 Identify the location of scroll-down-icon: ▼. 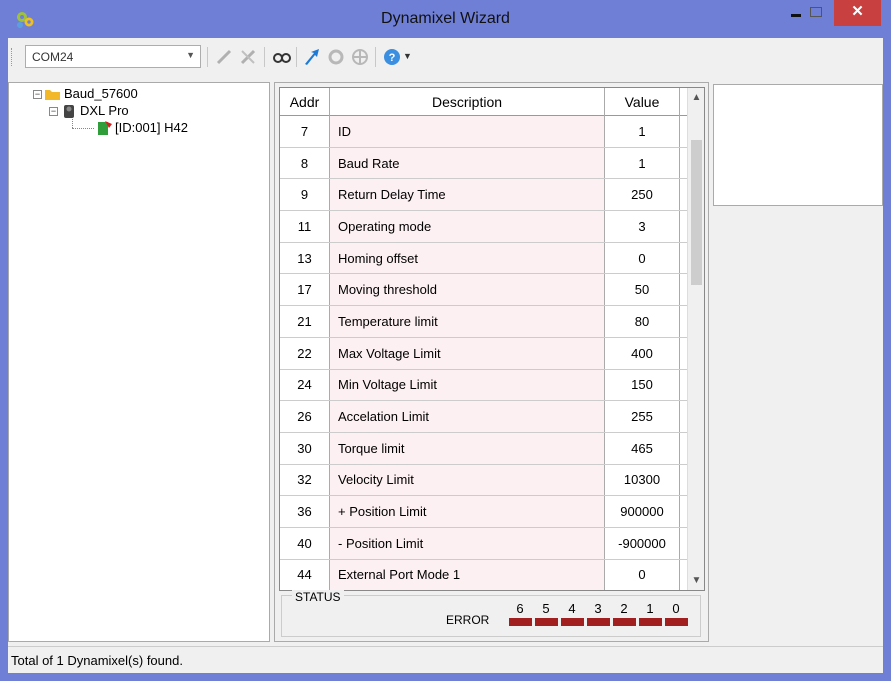
(696, 580).